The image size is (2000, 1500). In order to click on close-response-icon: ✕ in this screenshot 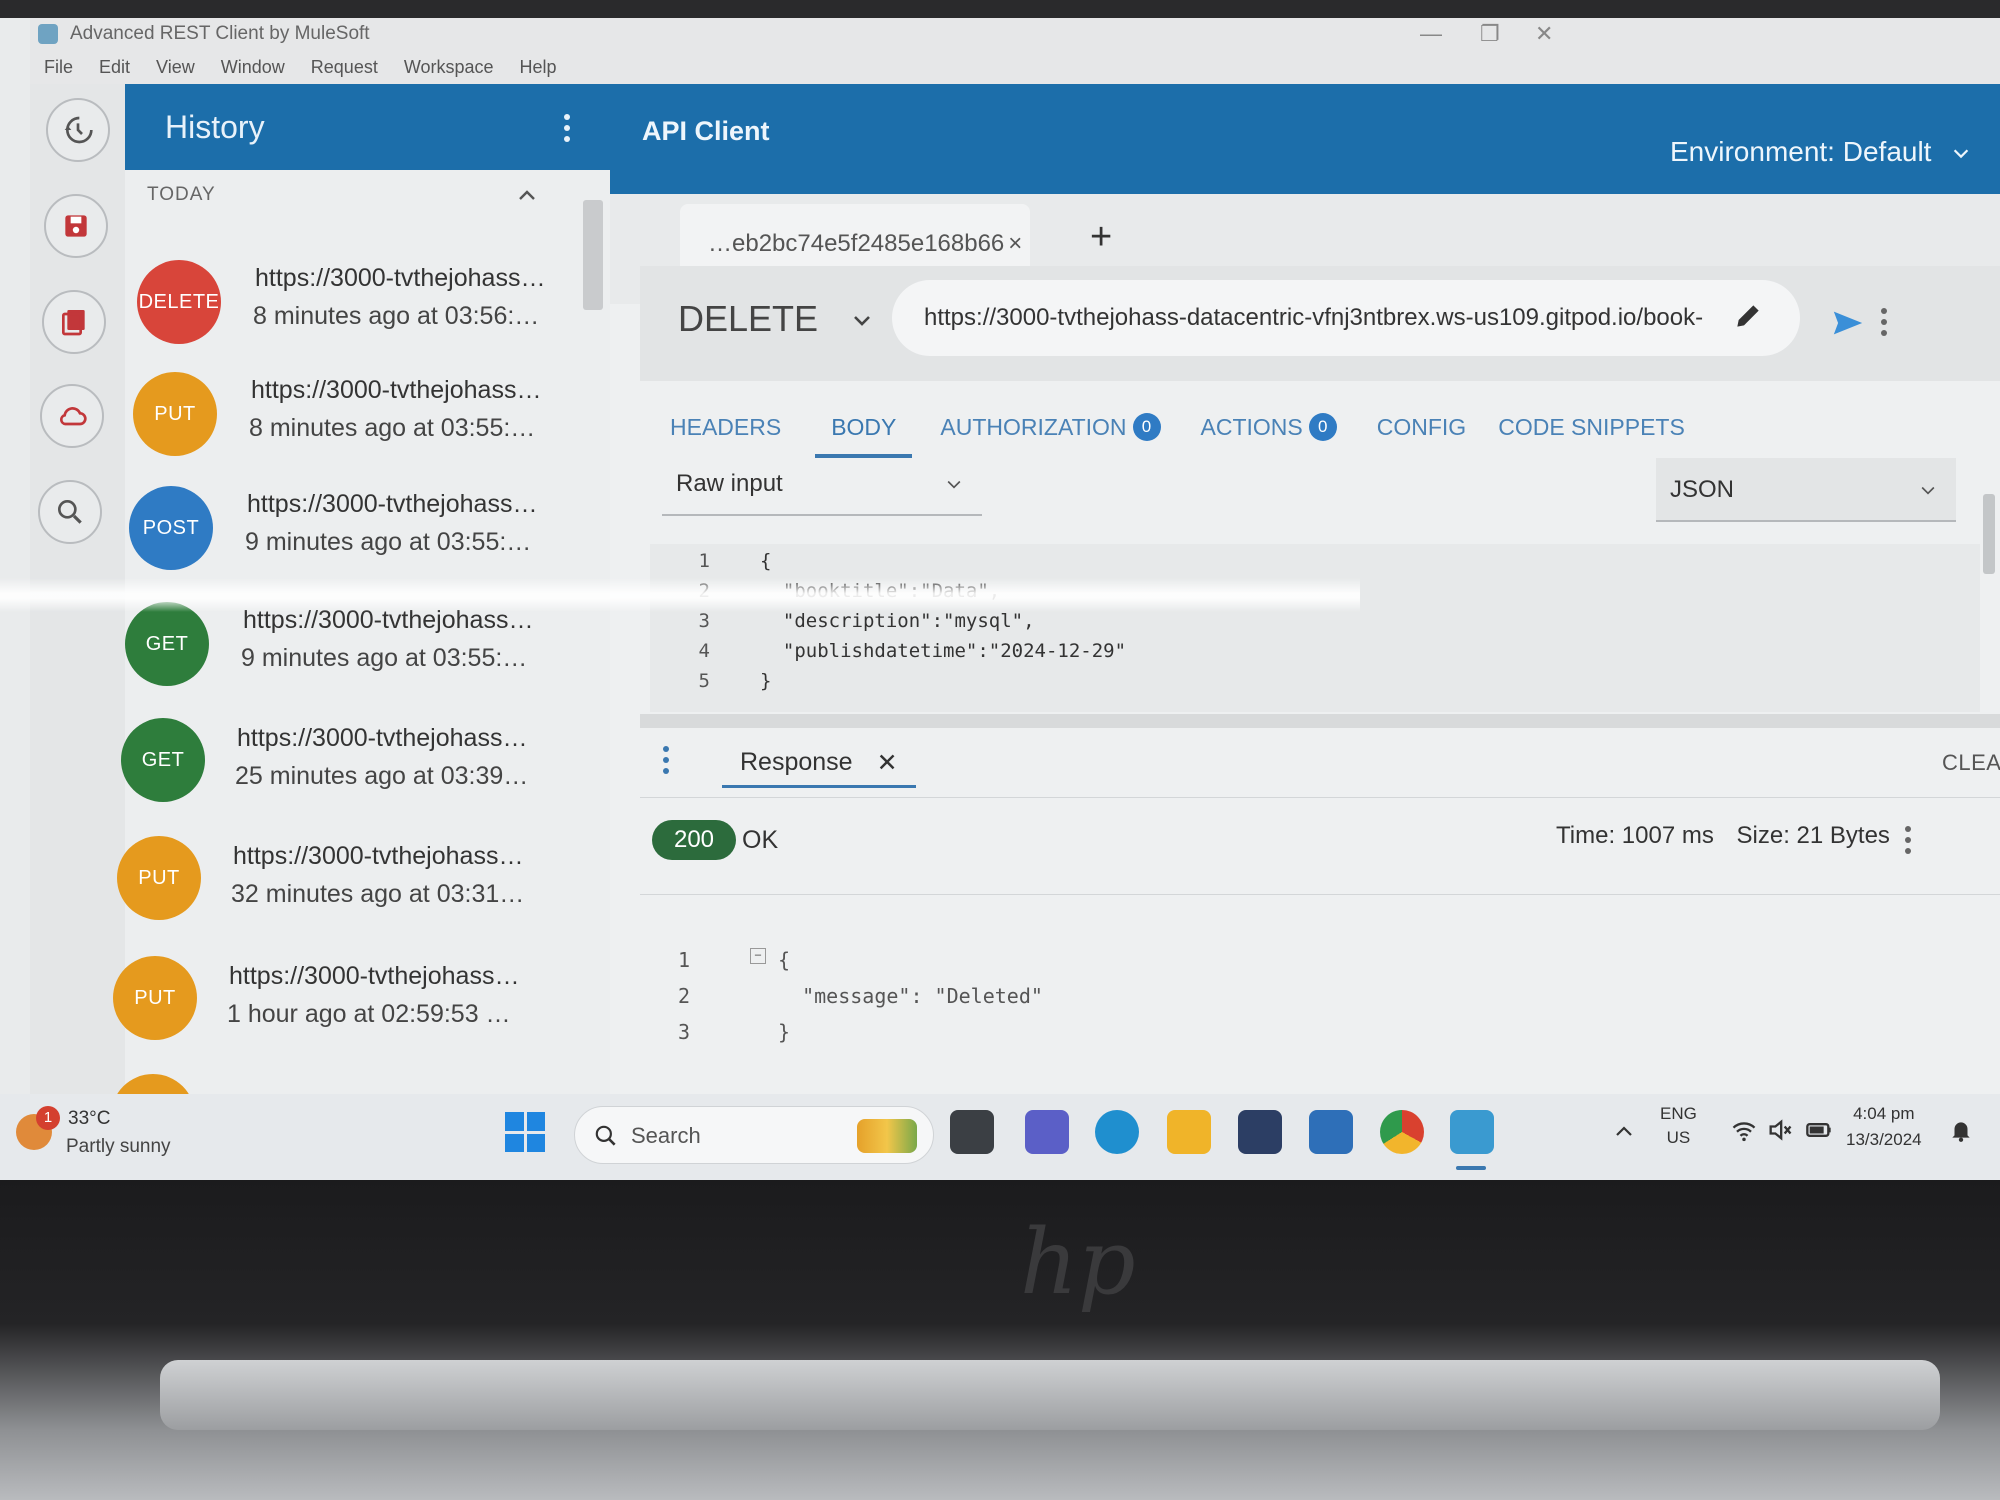, I will do `click(887, 763)`.